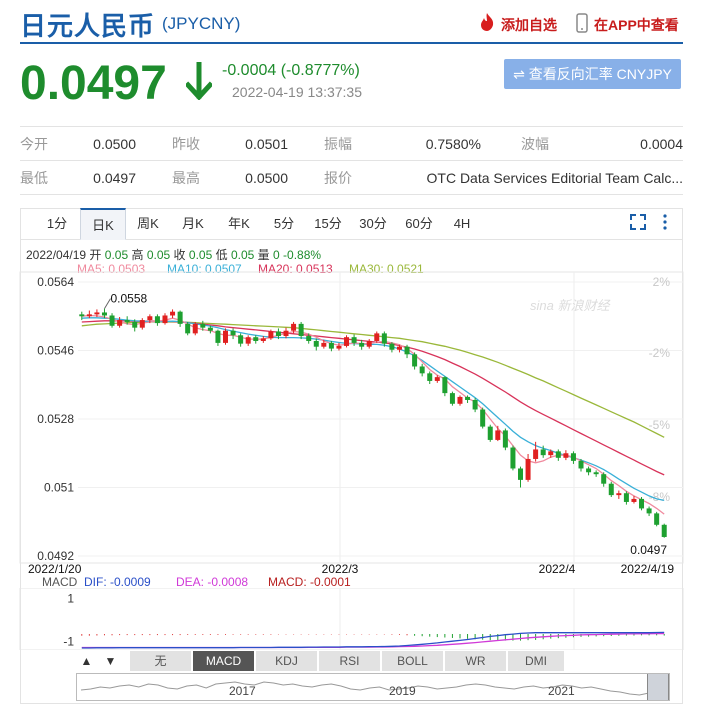  I want to click on page-header: 日元人民币 (JPYCNY) 添加自选 在APP中查看, so click(351, 22).